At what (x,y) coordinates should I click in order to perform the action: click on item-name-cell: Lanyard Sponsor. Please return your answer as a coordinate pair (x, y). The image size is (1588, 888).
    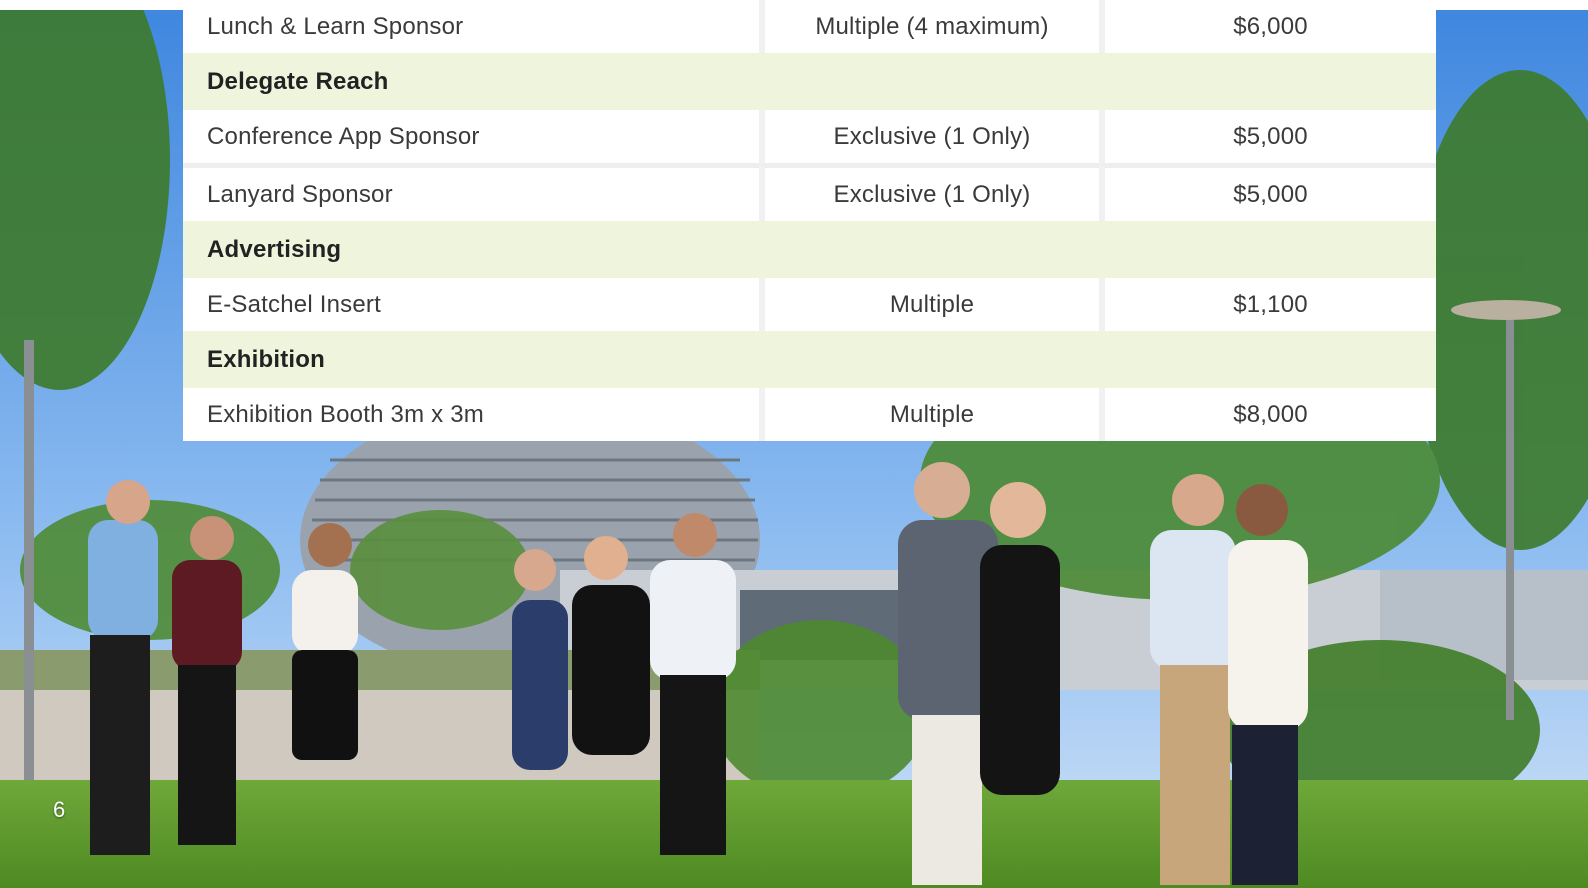
    Looking at the image, I should click on (471, 192).